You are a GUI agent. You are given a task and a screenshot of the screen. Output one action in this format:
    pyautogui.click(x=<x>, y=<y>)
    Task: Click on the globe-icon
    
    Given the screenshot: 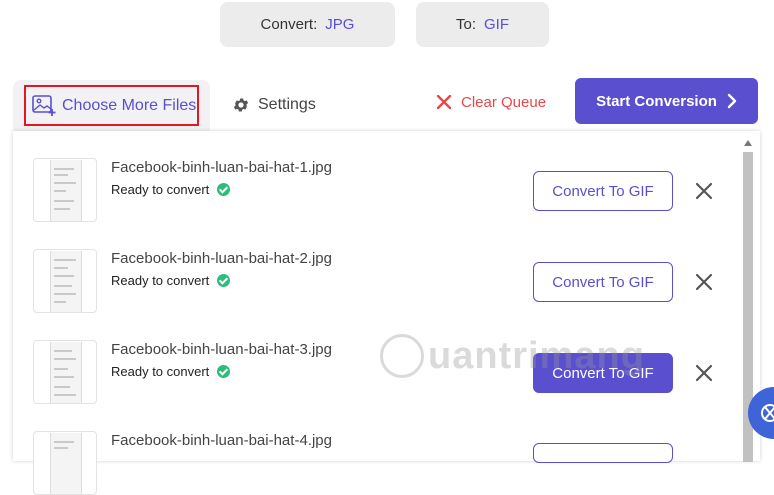 What is the action you would take?
    pyautogui.click(x=767, y=413)
    